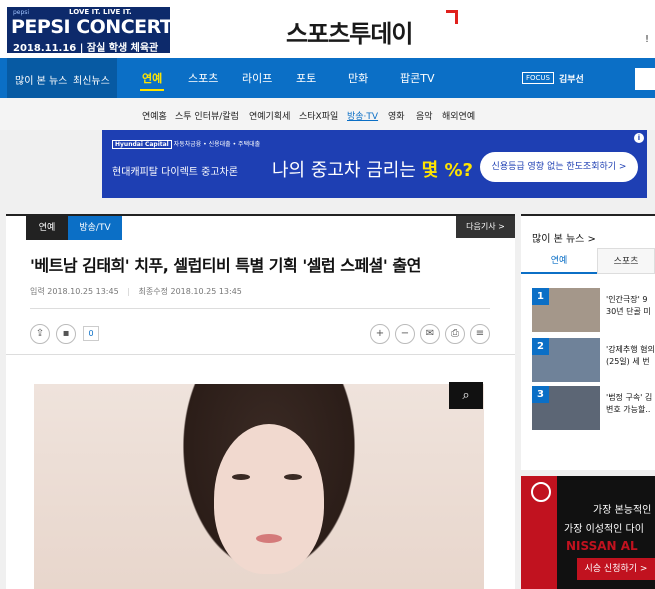 The image size is (655, 589). Describe the element at coordinates (347, 170) in the screenshot. I see `ad-line2-text: 나의 중고차 금리는` at that location.